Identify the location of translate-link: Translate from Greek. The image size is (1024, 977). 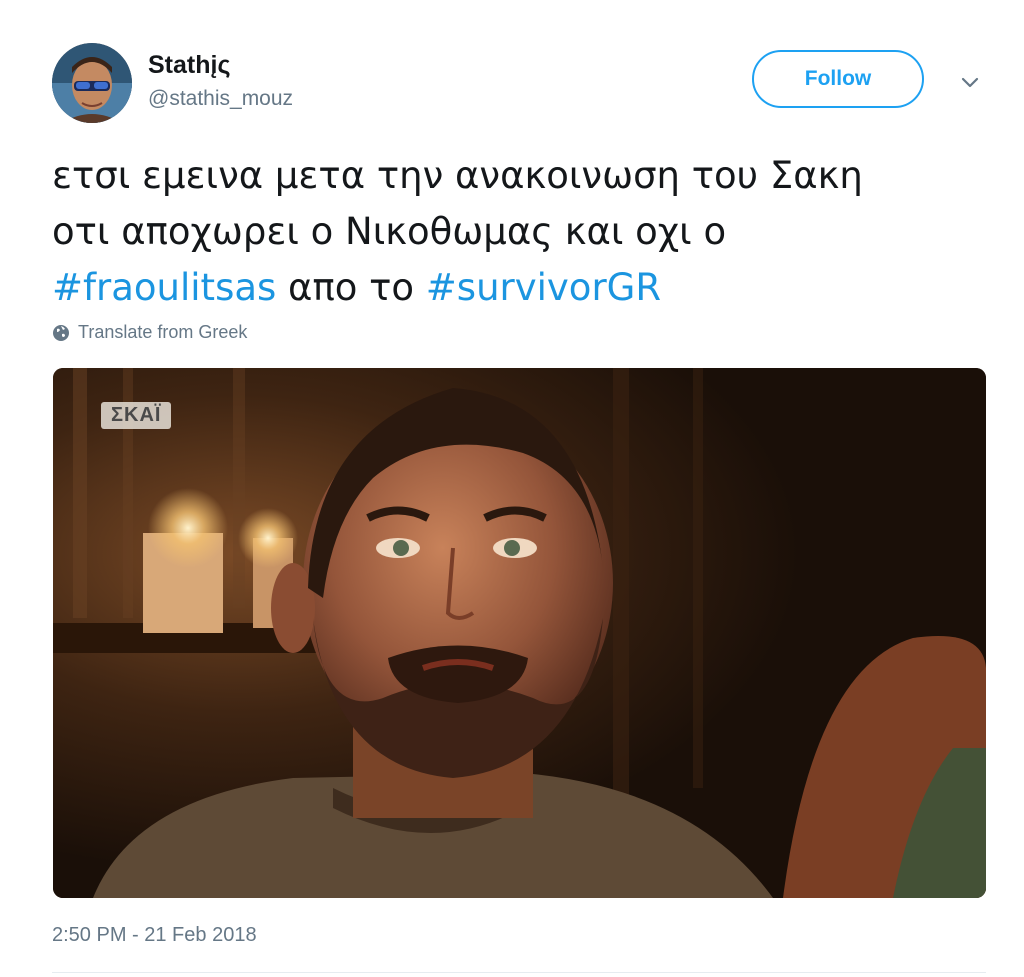
(149, 332).